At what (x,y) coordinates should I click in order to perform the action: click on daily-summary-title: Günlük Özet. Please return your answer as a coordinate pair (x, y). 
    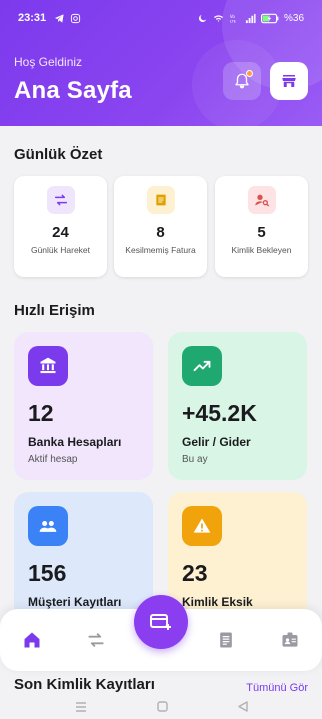
    Looking at the image, I should click on (58, 154).